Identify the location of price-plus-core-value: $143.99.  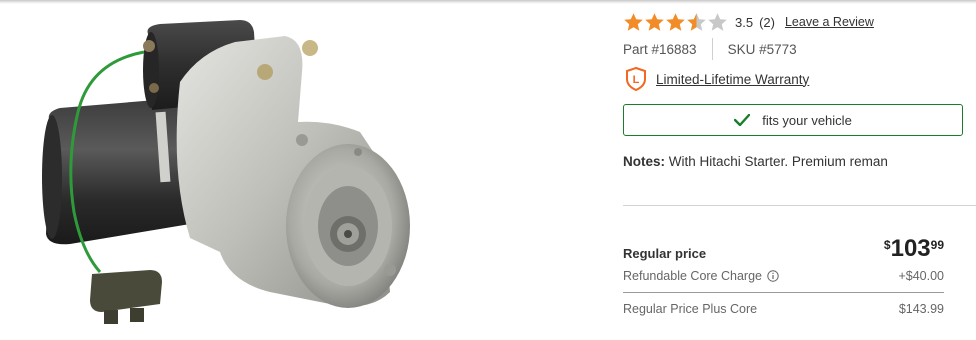
(921, 309).